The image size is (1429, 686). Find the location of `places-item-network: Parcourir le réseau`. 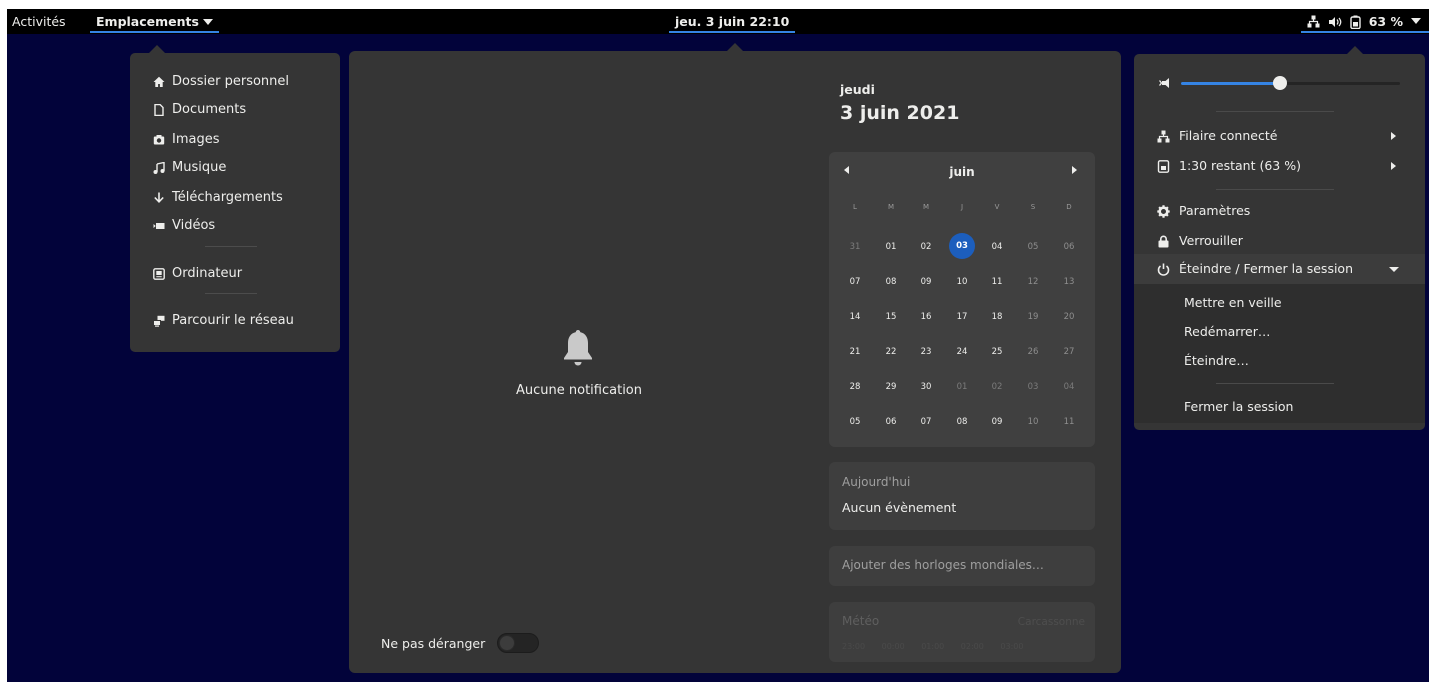

places-item-network: Parcourir le réseau is located at coordinates (223, 321).